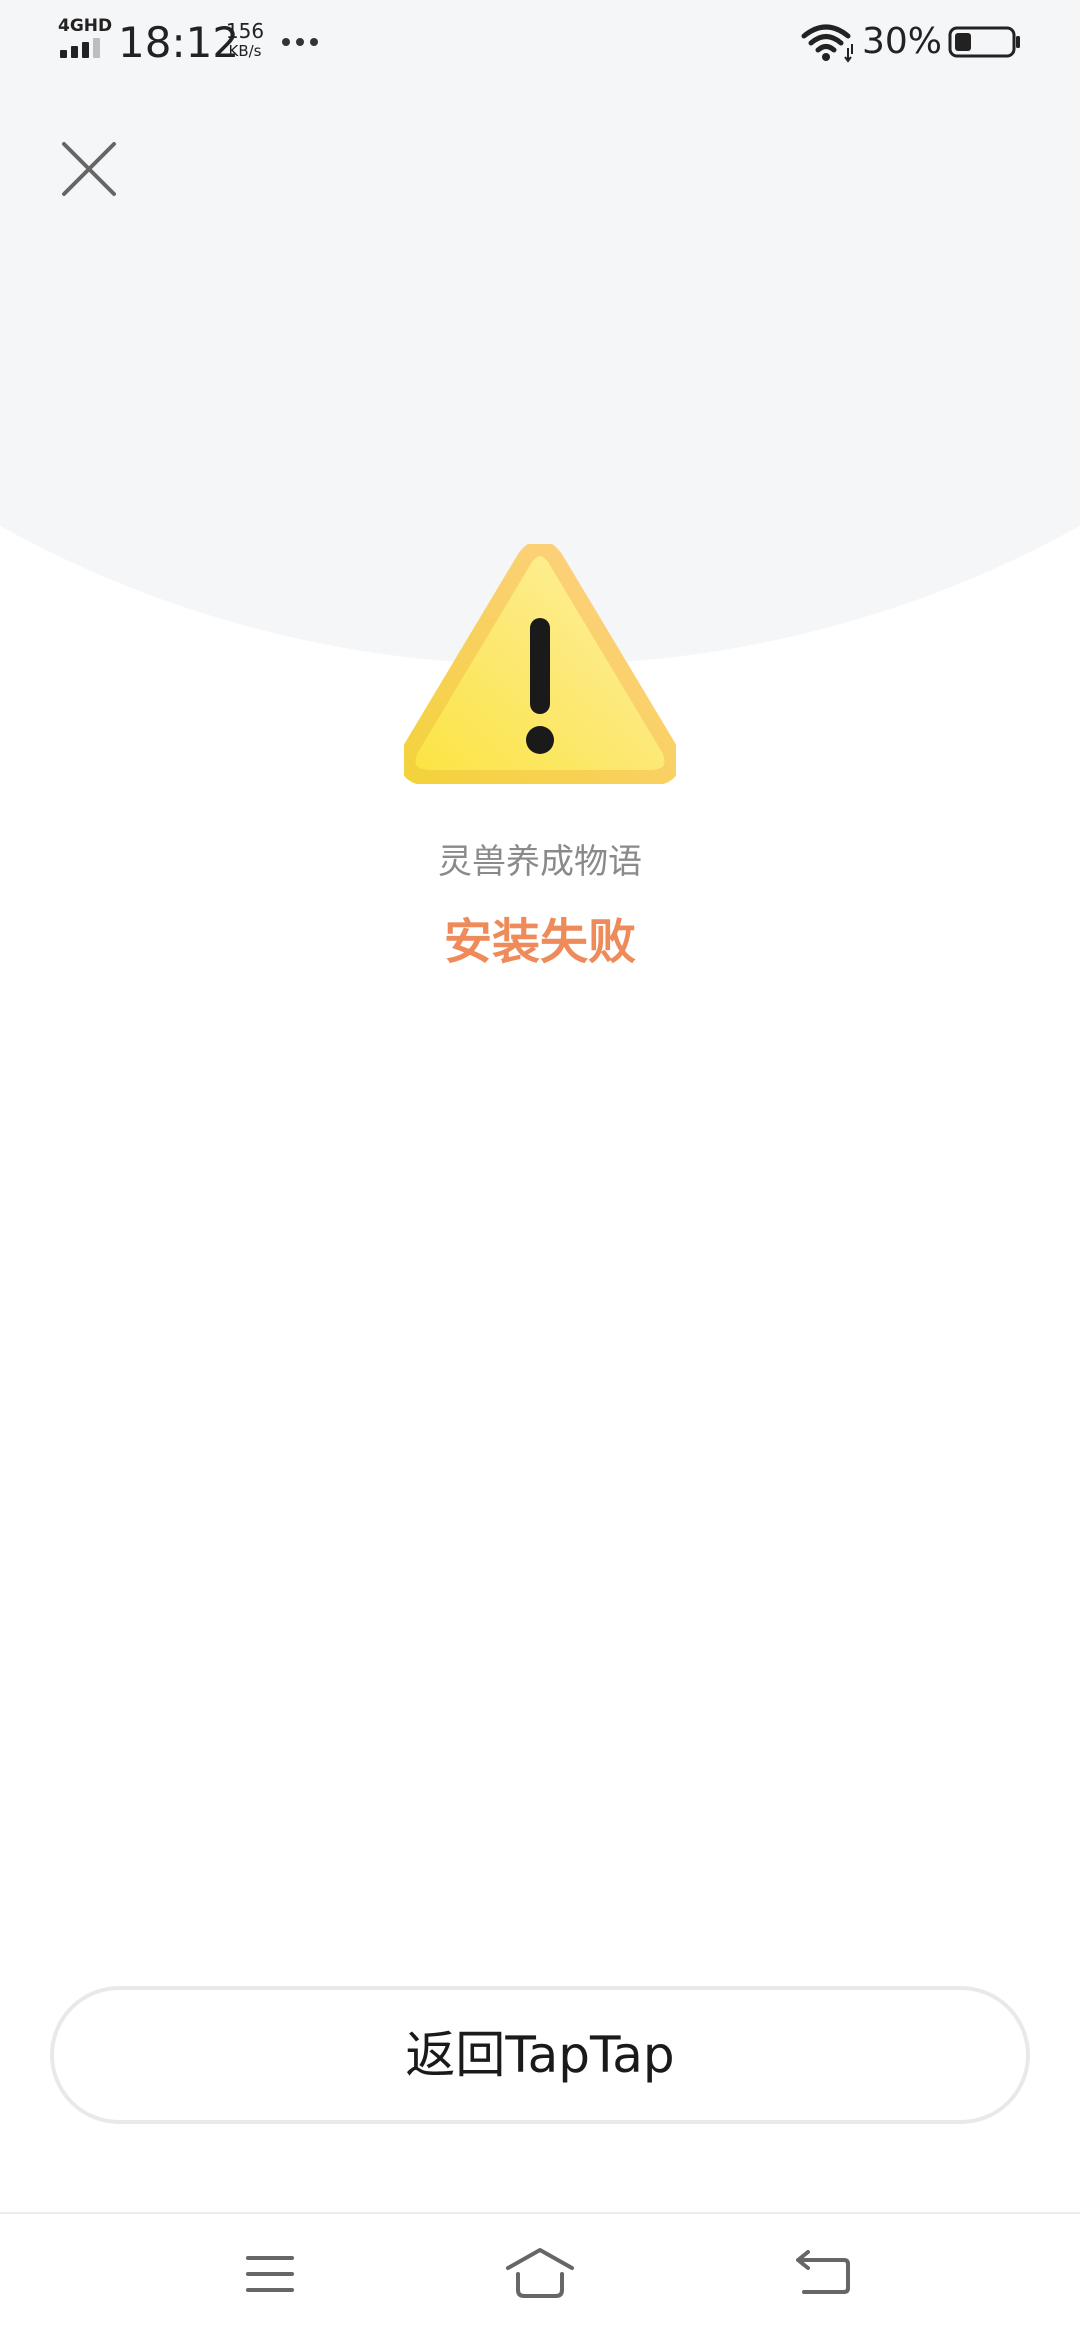 This screenshot has width=1080, height=2340. Describe the element at coordinates (300, 42) in the screenshot. I see `more-dots-icon` at that location.